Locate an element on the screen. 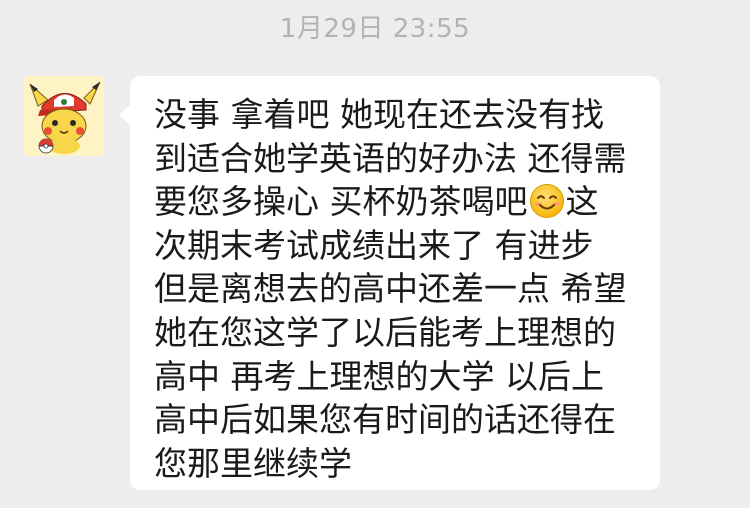  pikachu-avatar-icon is located at coordinates (64, 116).